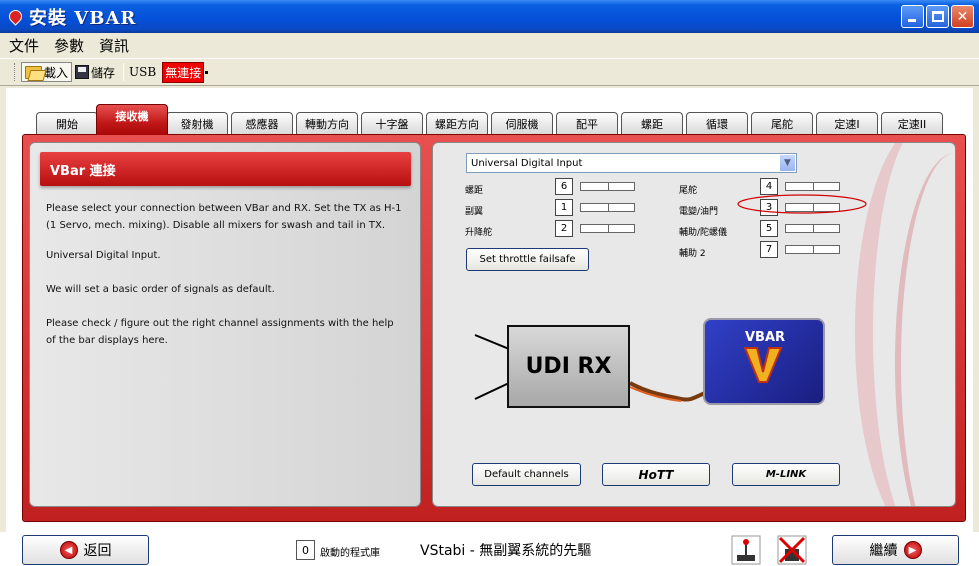 This screenshot has height=566, width=979. Describe the element at coordinates (506, 551) in the screenshot. I see `slogan-text: VStabi - 無副翼系統的先驅` at that location.